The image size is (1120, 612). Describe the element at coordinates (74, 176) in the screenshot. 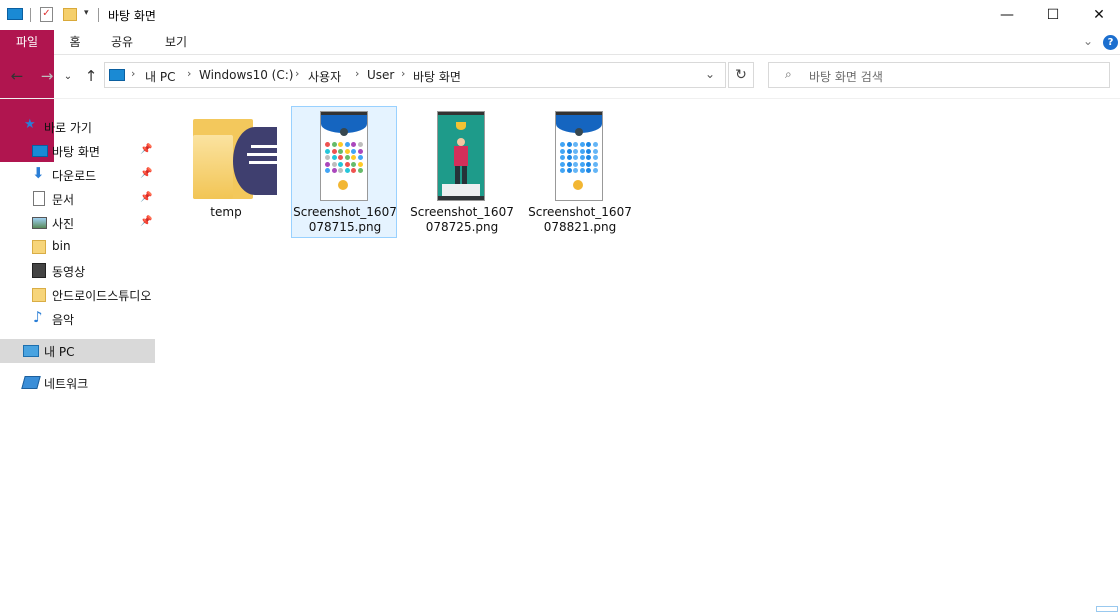

I see `nav-label: 다운로드` at that location.